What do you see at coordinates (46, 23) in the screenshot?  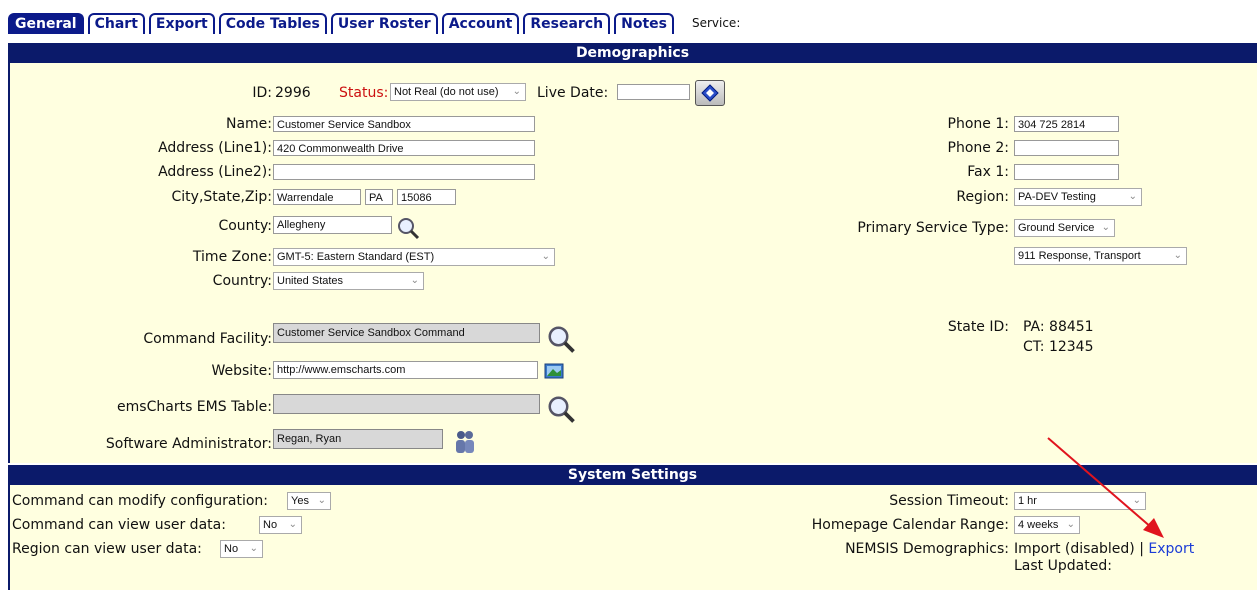 I see `tab-general: General` at bounding box center [46, 23].